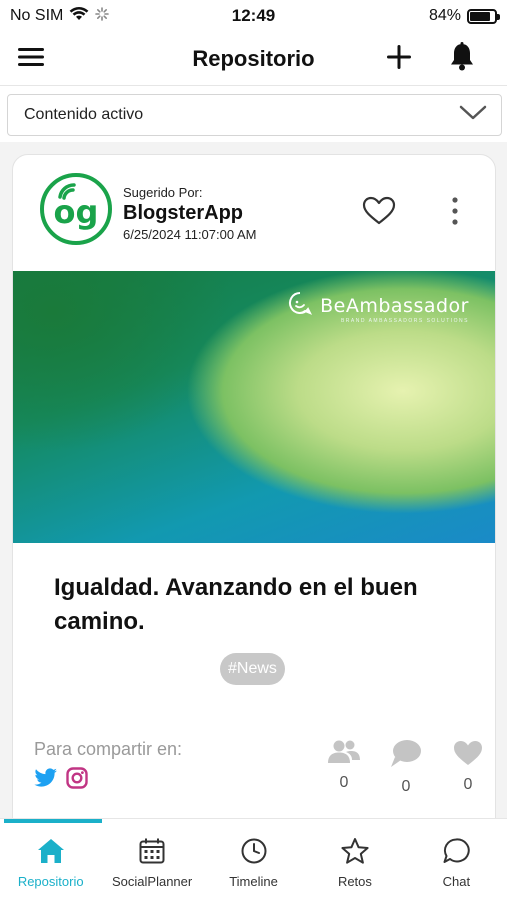 This screenshot has width=507, height=900. I want to click on brand-tagline: BRAND AMBASSADORS SOLUTIONS, so click(404, 321).